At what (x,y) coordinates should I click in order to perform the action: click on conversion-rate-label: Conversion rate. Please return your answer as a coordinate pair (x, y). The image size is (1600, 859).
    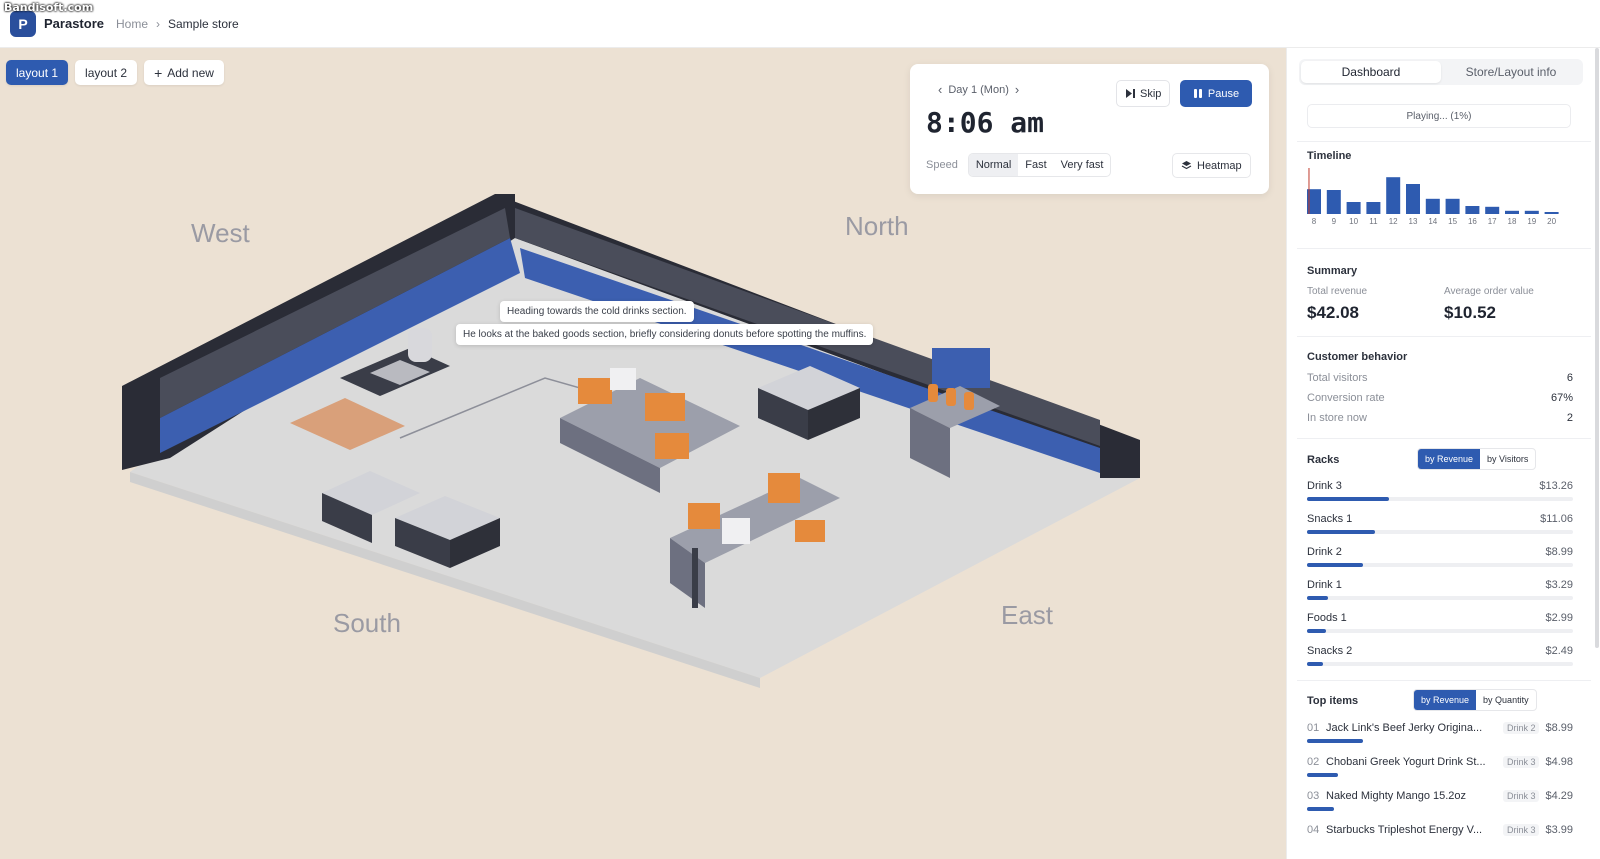
    Looking at the image, I should click on (1346, 398).